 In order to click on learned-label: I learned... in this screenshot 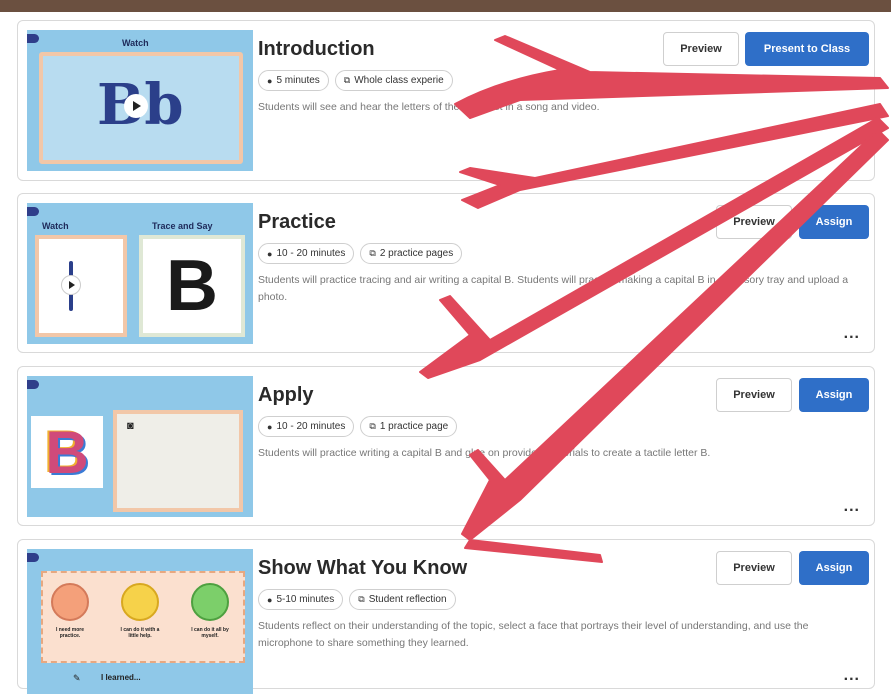, I will do `click(121, 677)`.